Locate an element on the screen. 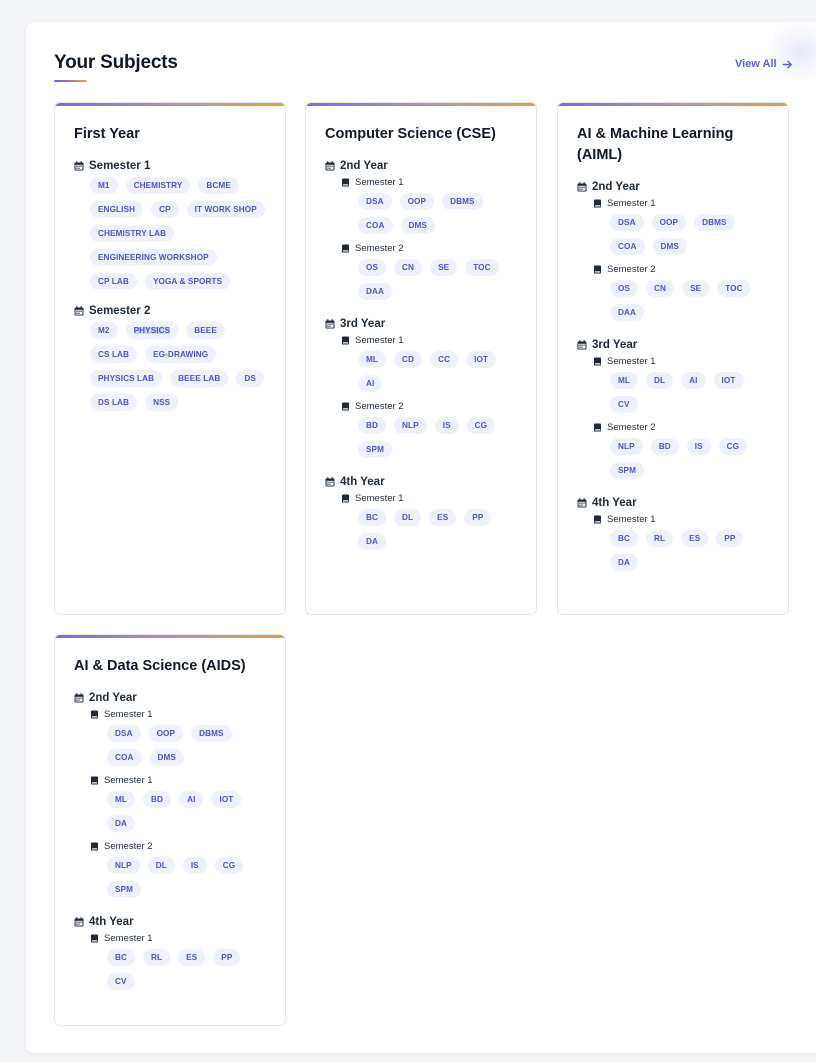  subject-chip: CS LAB is located at coordinates (114, 354).